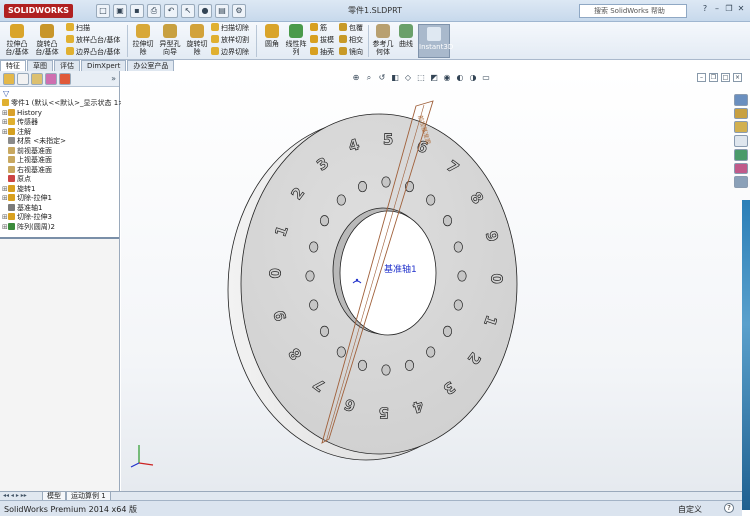 The width and height of the screenshot is (750, 516). What do you see at coordinates (222, 11) in the screenshot?
I see `file-properties-icon: ▤` at bounding box center [222, 11].